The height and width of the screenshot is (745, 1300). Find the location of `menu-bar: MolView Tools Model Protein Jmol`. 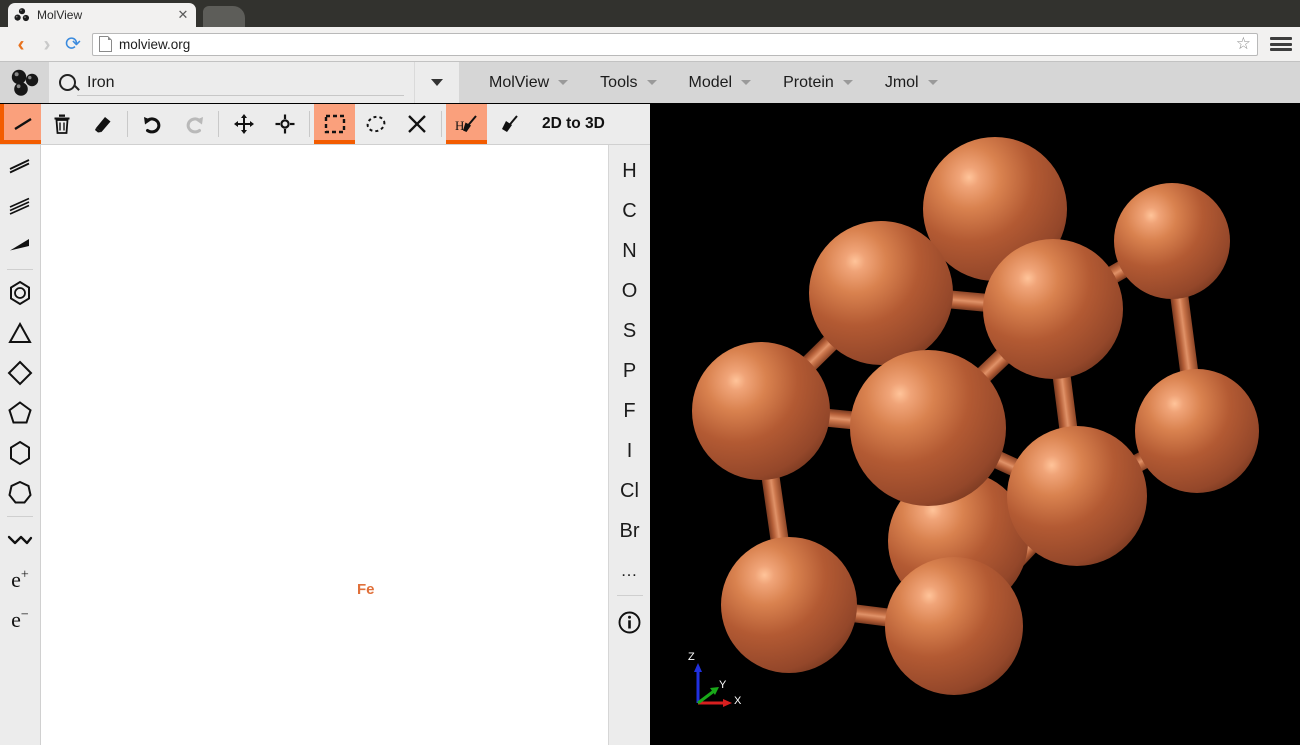

menu-bar: MolView Tools Model Protein Jmol is located at coordinates (706, 82).